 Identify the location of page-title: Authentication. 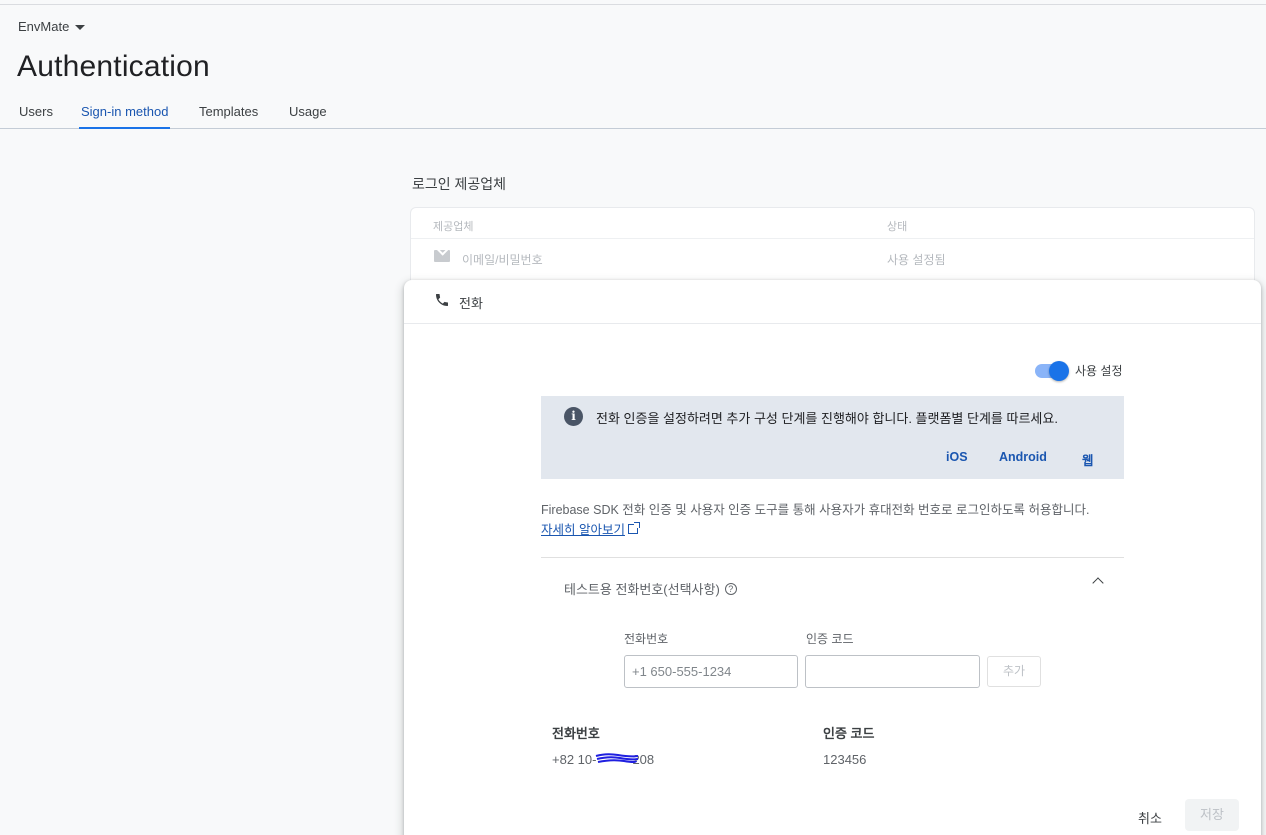
(113, 66).